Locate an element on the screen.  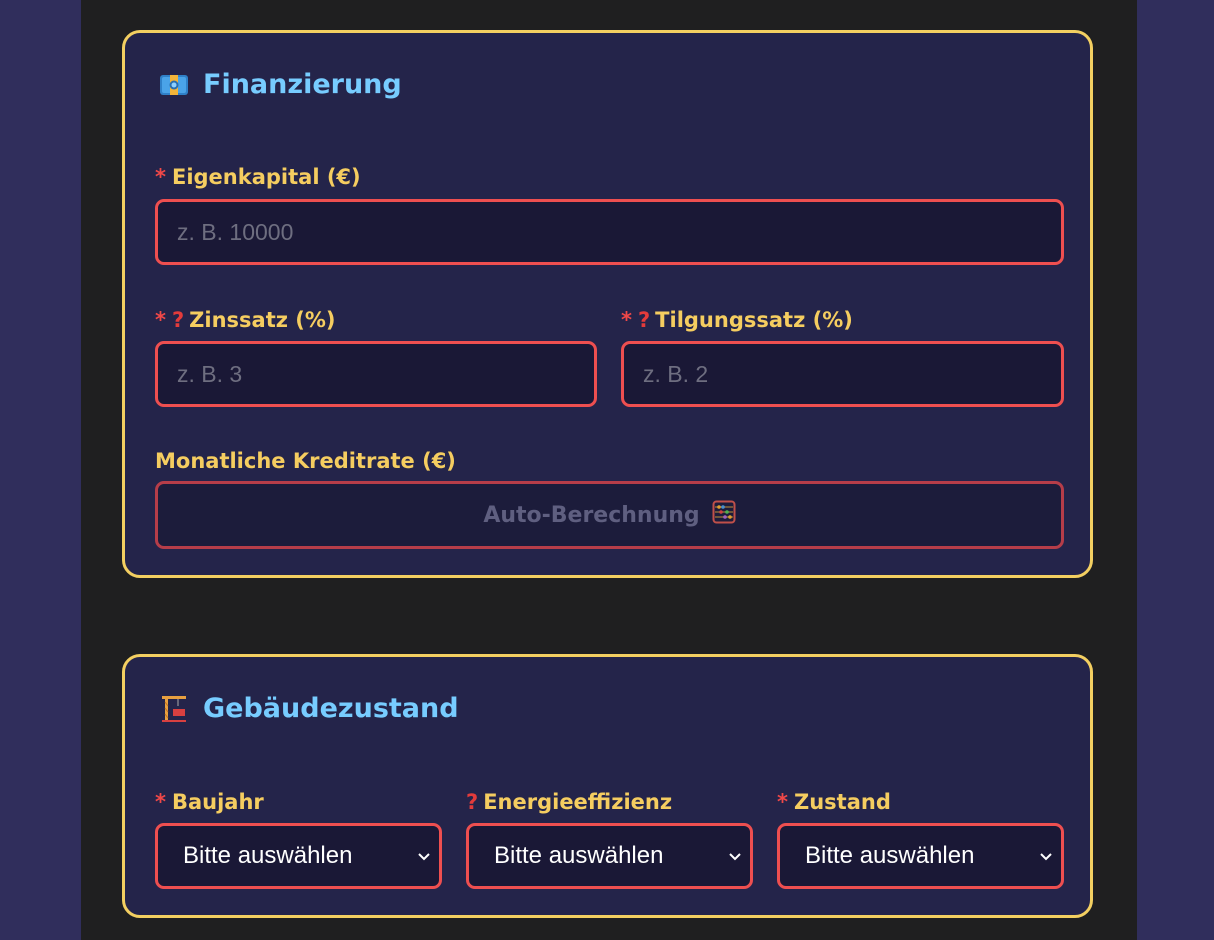
repayment-label: *? Tilgungssatz (%) is located at coordinates (737, 320).